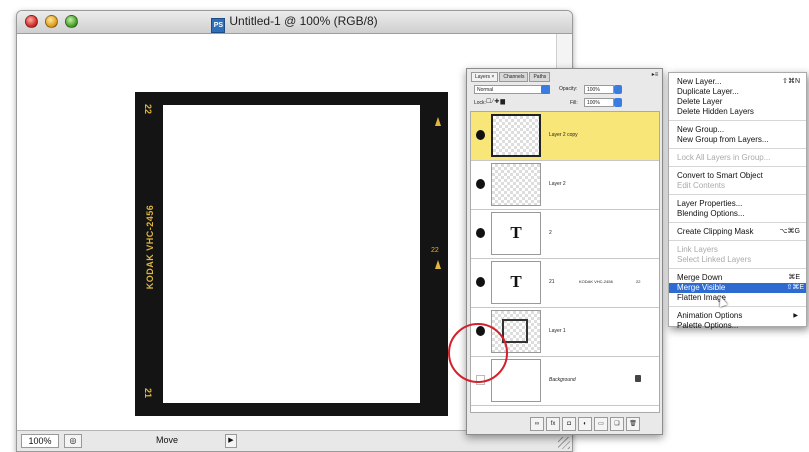 This screenshot has width=809, height=452. I want to click on film-brand-text: KODAK VHC-2456, so click(150, 247).